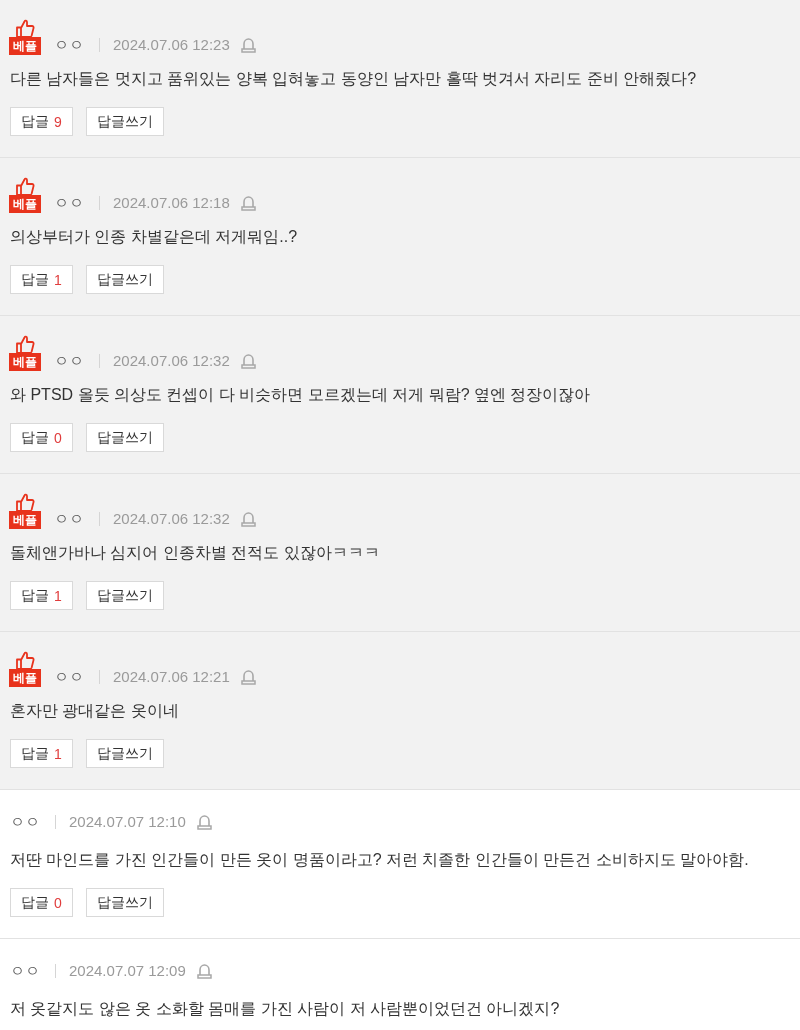 The image size is (800, 1030). I want to click on comment-text: 혼자만 광대같은 옷이네, so click(95, 711).